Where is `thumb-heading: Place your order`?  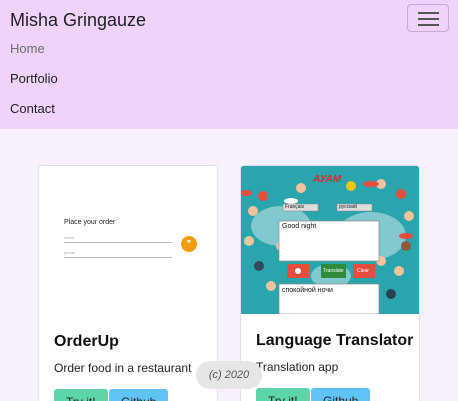
thumb-heading: Place your order is located at coordinates (90, 222).